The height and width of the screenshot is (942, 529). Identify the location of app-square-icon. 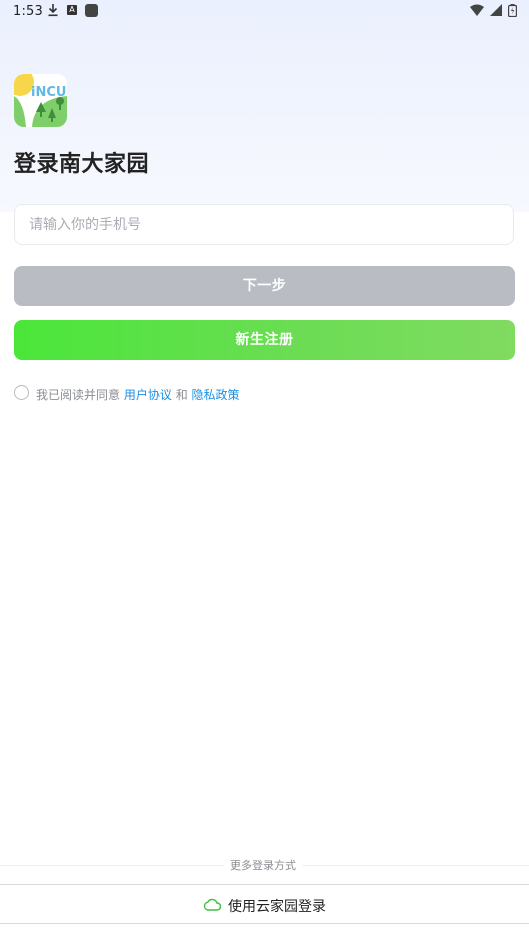
(91, 10).